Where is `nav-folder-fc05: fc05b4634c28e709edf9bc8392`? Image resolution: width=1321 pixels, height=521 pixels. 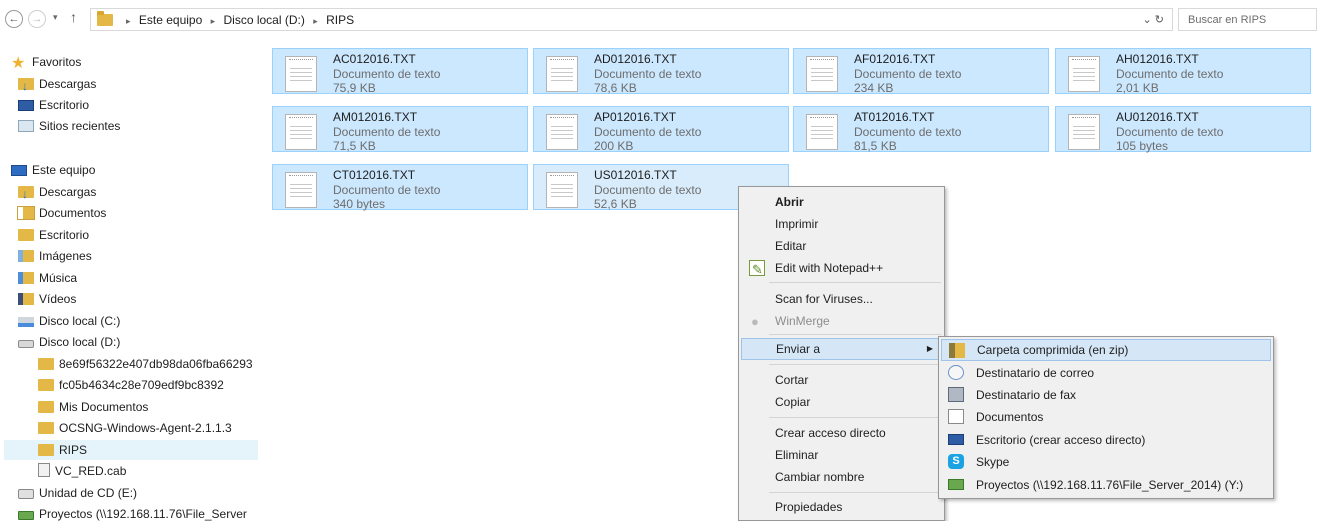 nav-folder-fc05: fc05b4634c28e709edf9bc8392 is located at coordinates (131, 385).